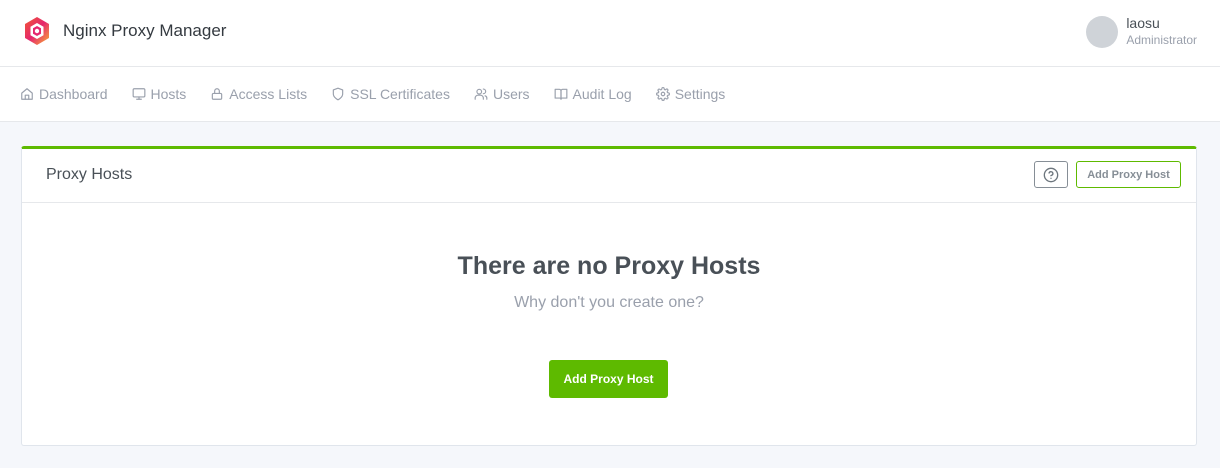  What do you see at coordinates (268, 94) in the screenshot?
I see `nav-item-label: Access Lists` at bounding box center [268, 94].